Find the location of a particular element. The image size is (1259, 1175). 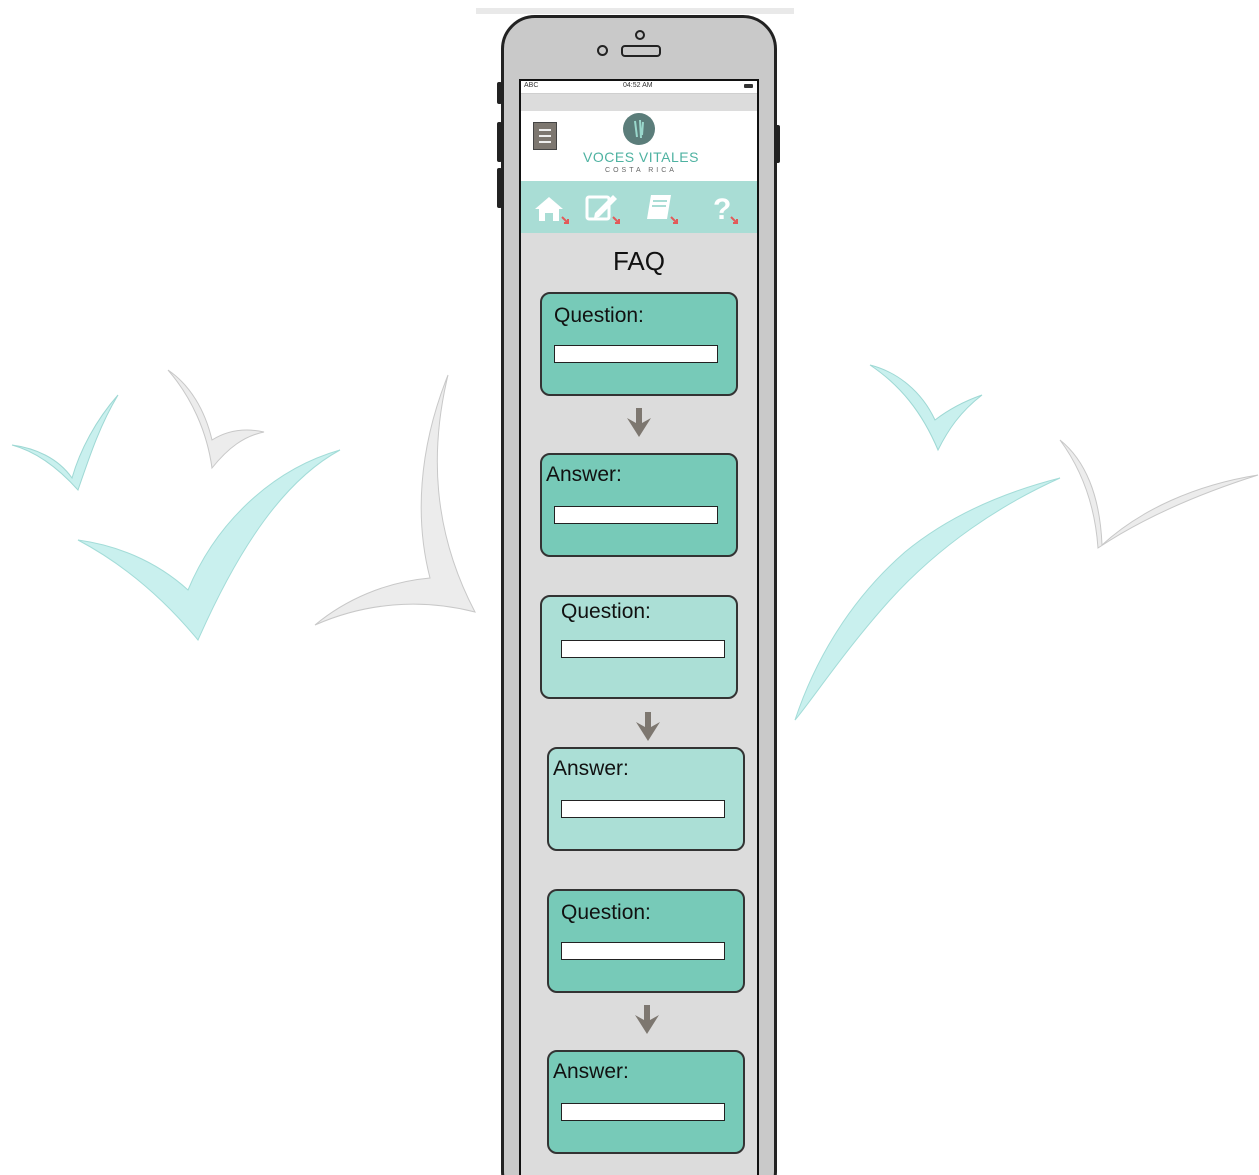

hamburger-menu-button is located at coordinates (545, 136).